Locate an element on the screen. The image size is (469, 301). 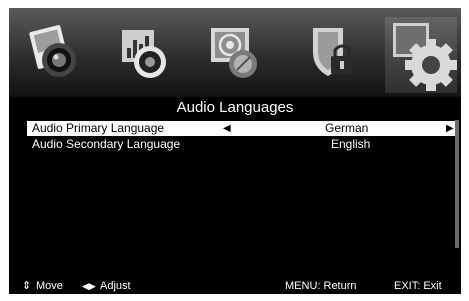
setting-value: English is located at coordinates (351, 144).